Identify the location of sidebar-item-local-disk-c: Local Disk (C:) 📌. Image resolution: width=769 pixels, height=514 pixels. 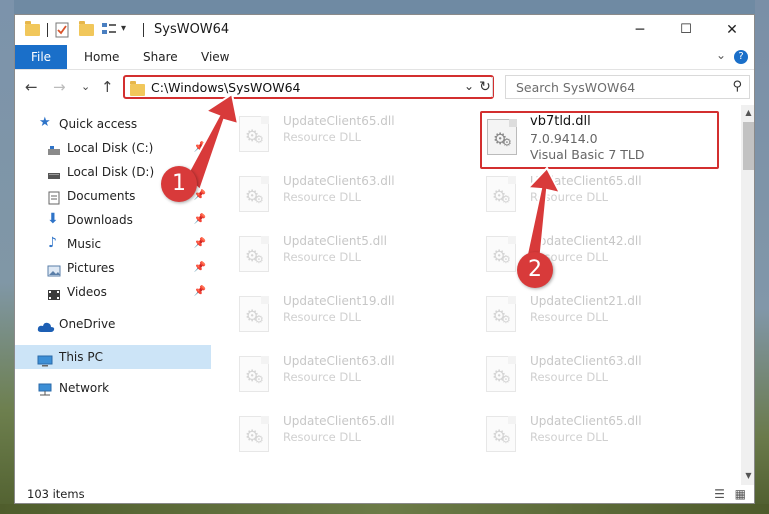
(113, 148).